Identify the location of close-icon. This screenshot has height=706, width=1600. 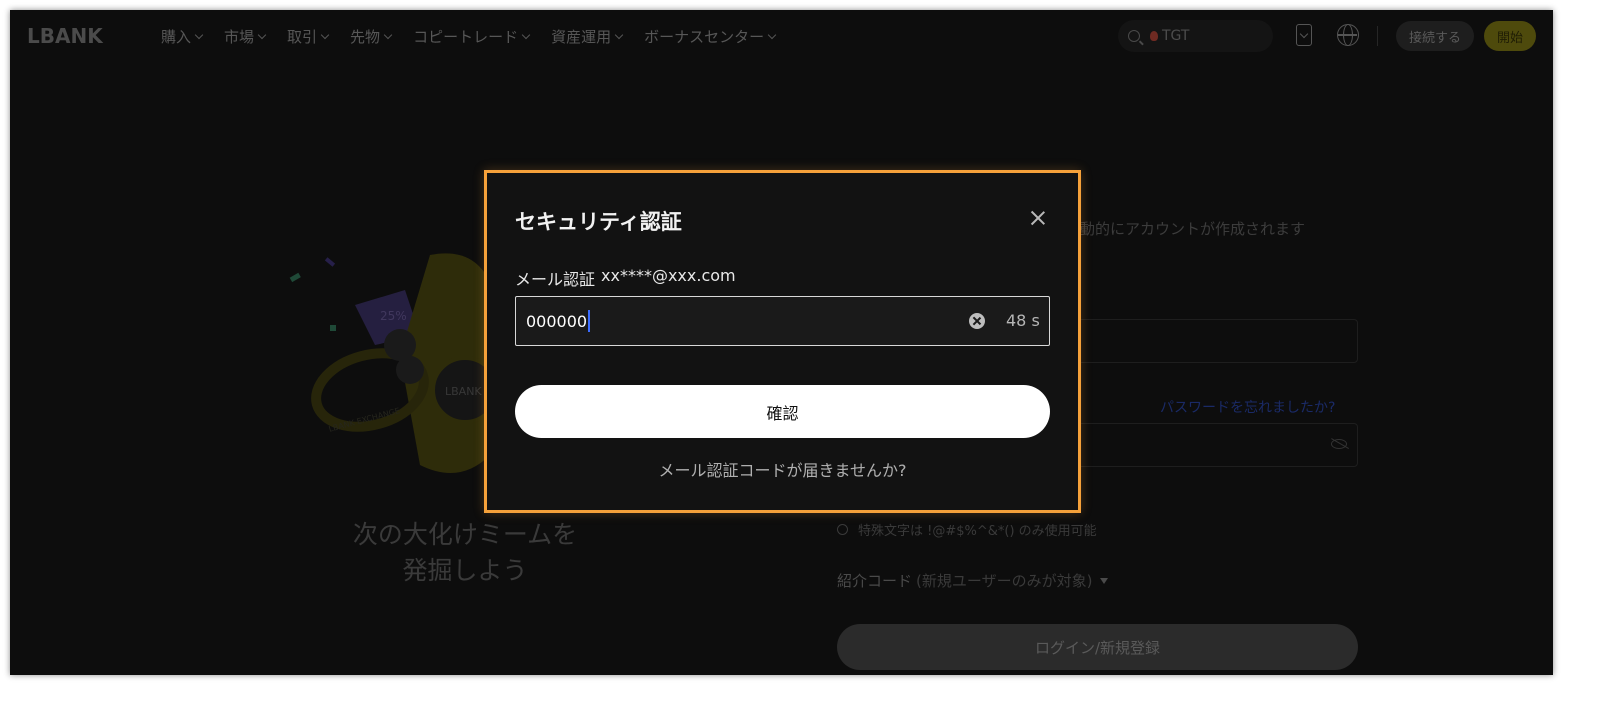
(1038, 218).